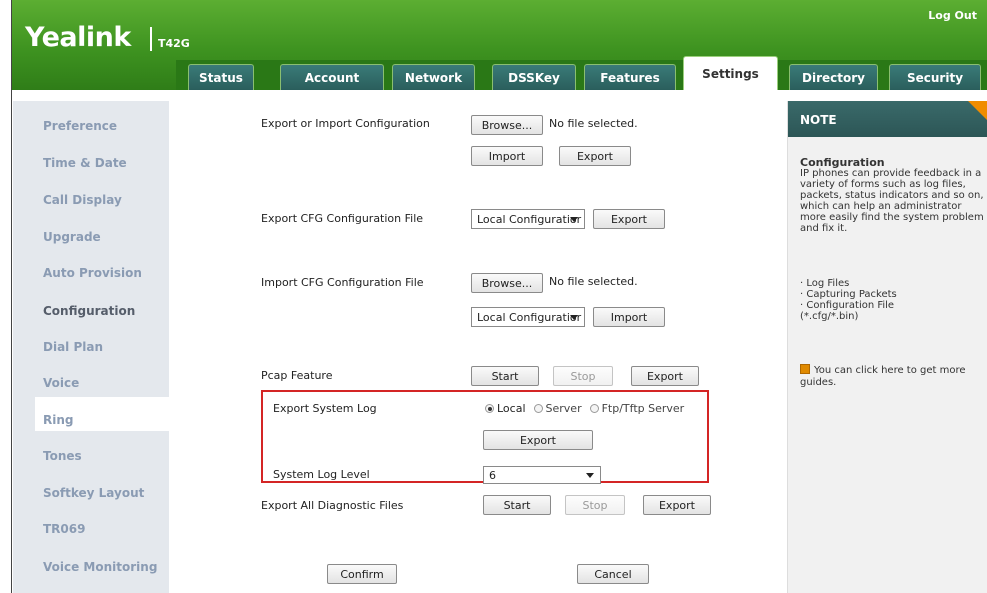 The width and height of the screenshot is (987, 593). Describe the element at coordinates (517, 505) in the screenshot. I see `diagnostic-start-button: Start` at that location.